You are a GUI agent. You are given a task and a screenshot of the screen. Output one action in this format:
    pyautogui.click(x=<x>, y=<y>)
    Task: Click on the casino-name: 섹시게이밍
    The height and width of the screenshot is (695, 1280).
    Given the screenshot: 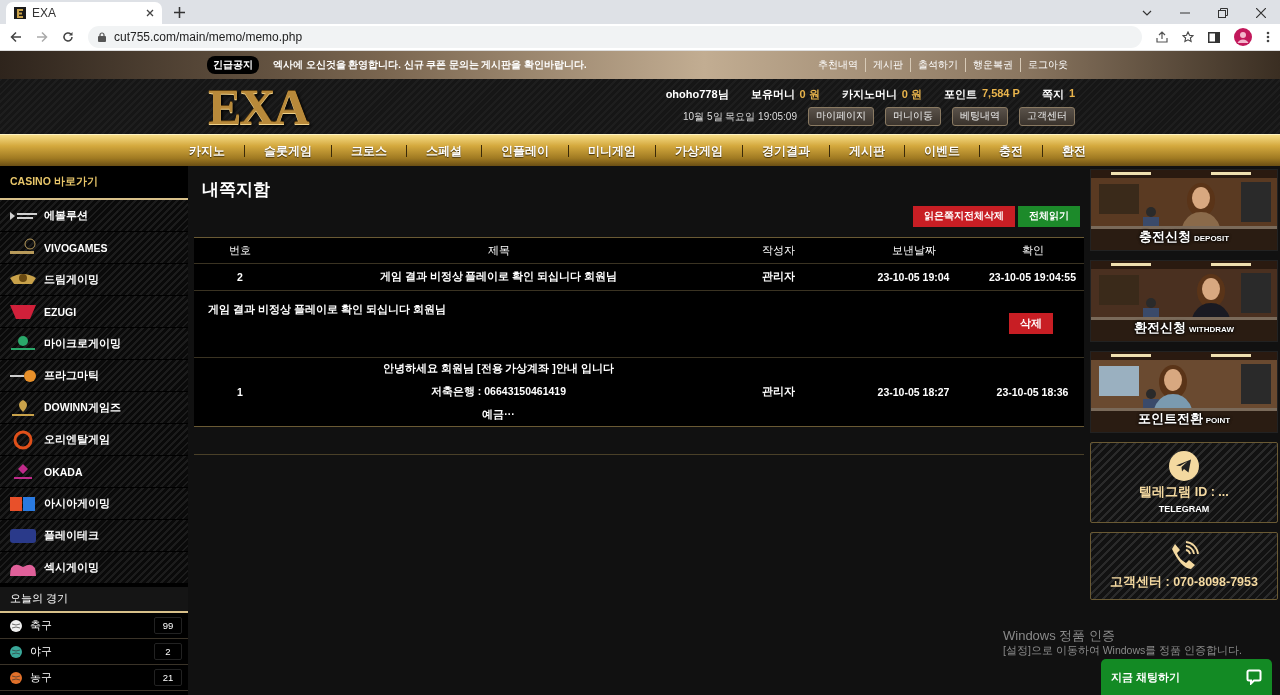 What is the action you would take?
    pyautogui.click(x=71, y=567)
    